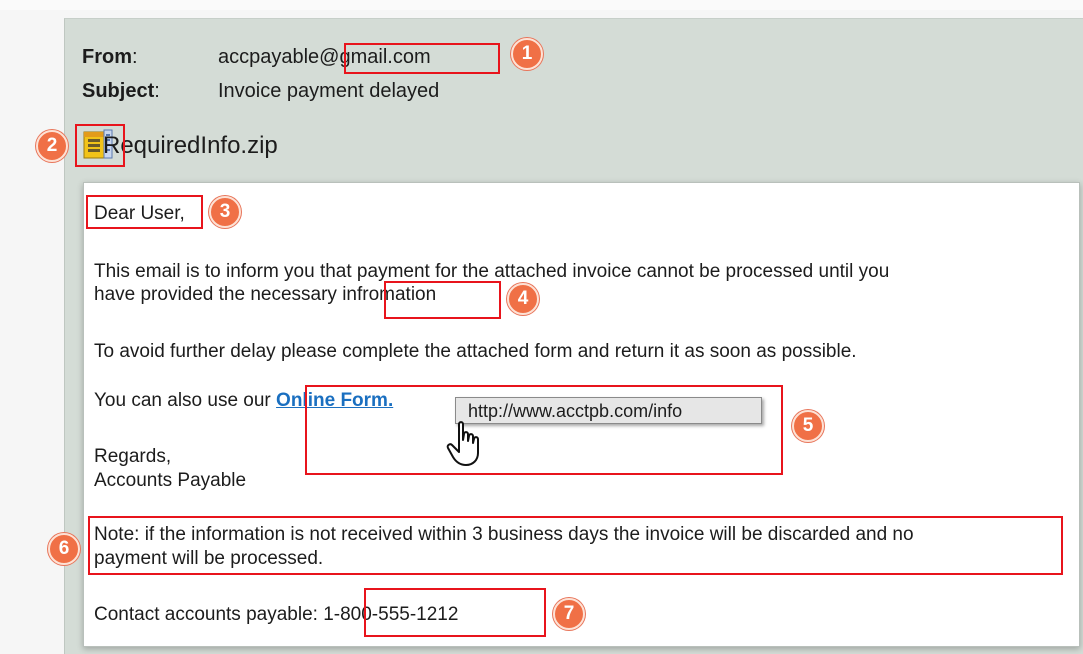  I want to click on annotation-badge-2: 2, so click(52, 146).